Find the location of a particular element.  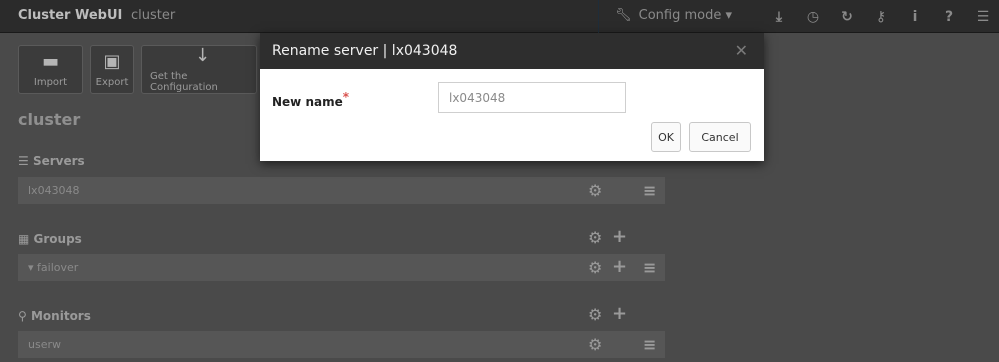

import-label: Import is located at coordinates (50, 82).